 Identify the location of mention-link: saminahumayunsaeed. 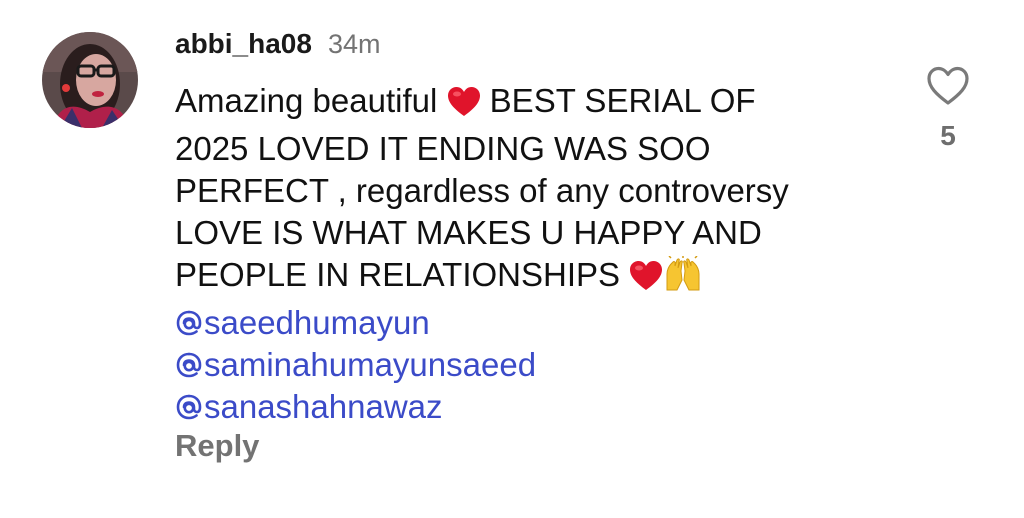
(535, 365).